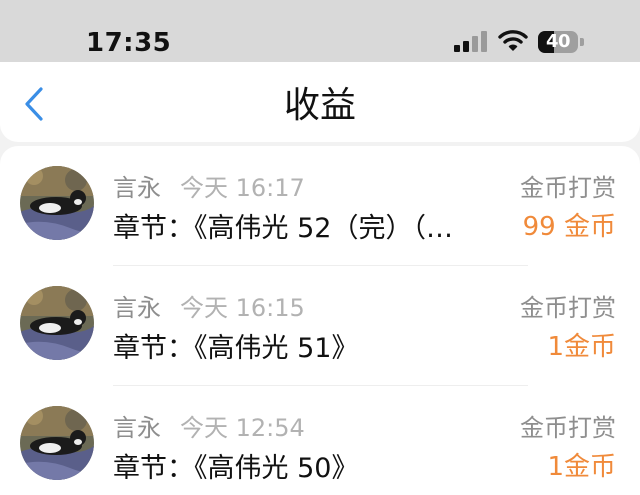 The height and width of the screenshot is (495, 640). Describe the element at coordinates (242, 188) in the screenshot. I see `timestamp: 今天 16:17` at that location.